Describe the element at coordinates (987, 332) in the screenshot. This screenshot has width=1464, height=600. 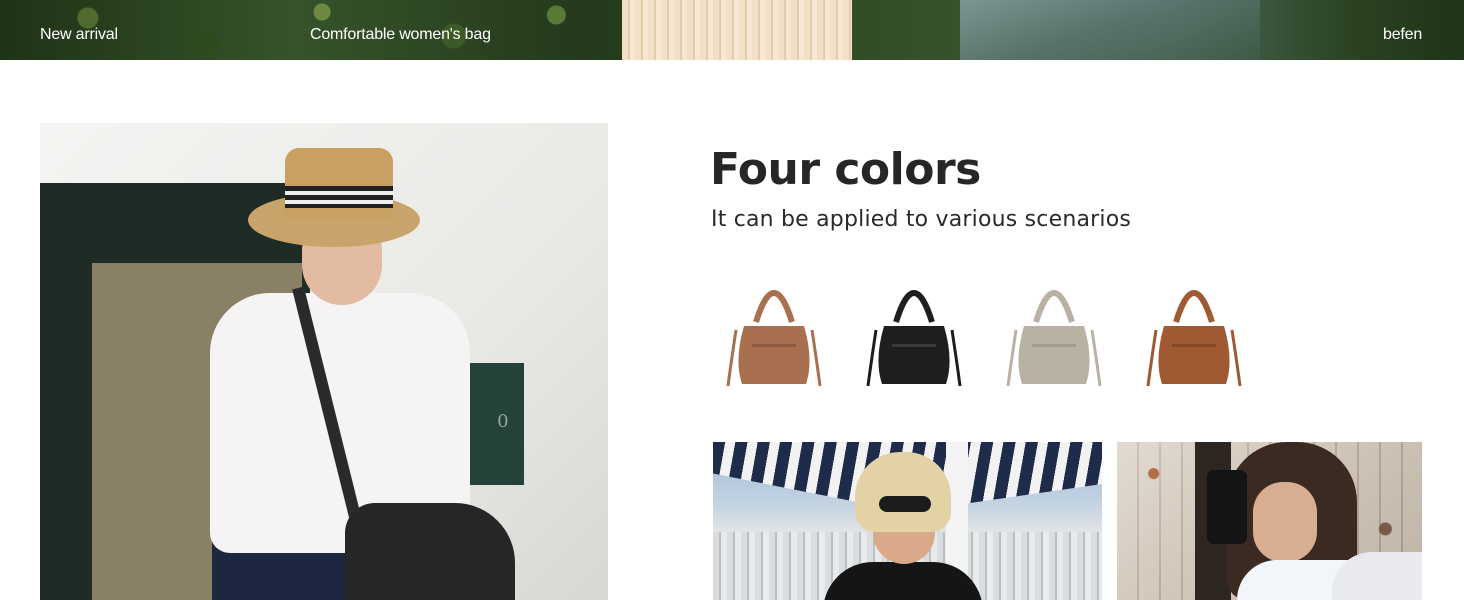
I see `color-swatch-row` at that location.